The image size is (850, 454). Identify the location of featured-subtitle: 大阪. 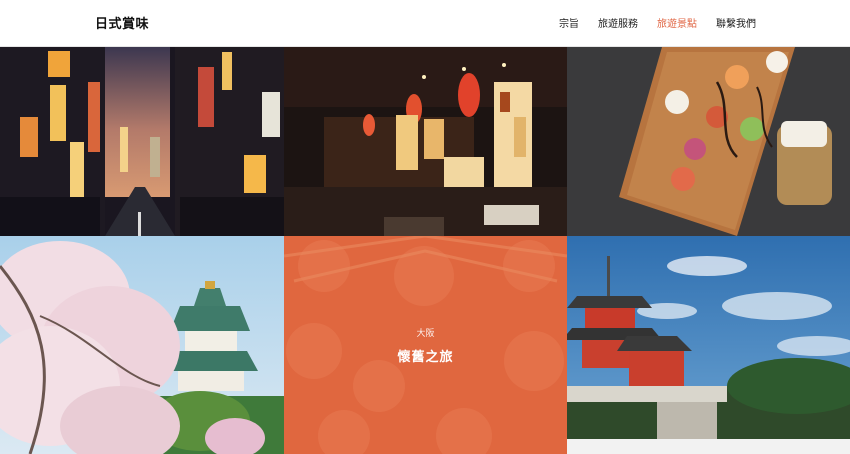
(425, 333).